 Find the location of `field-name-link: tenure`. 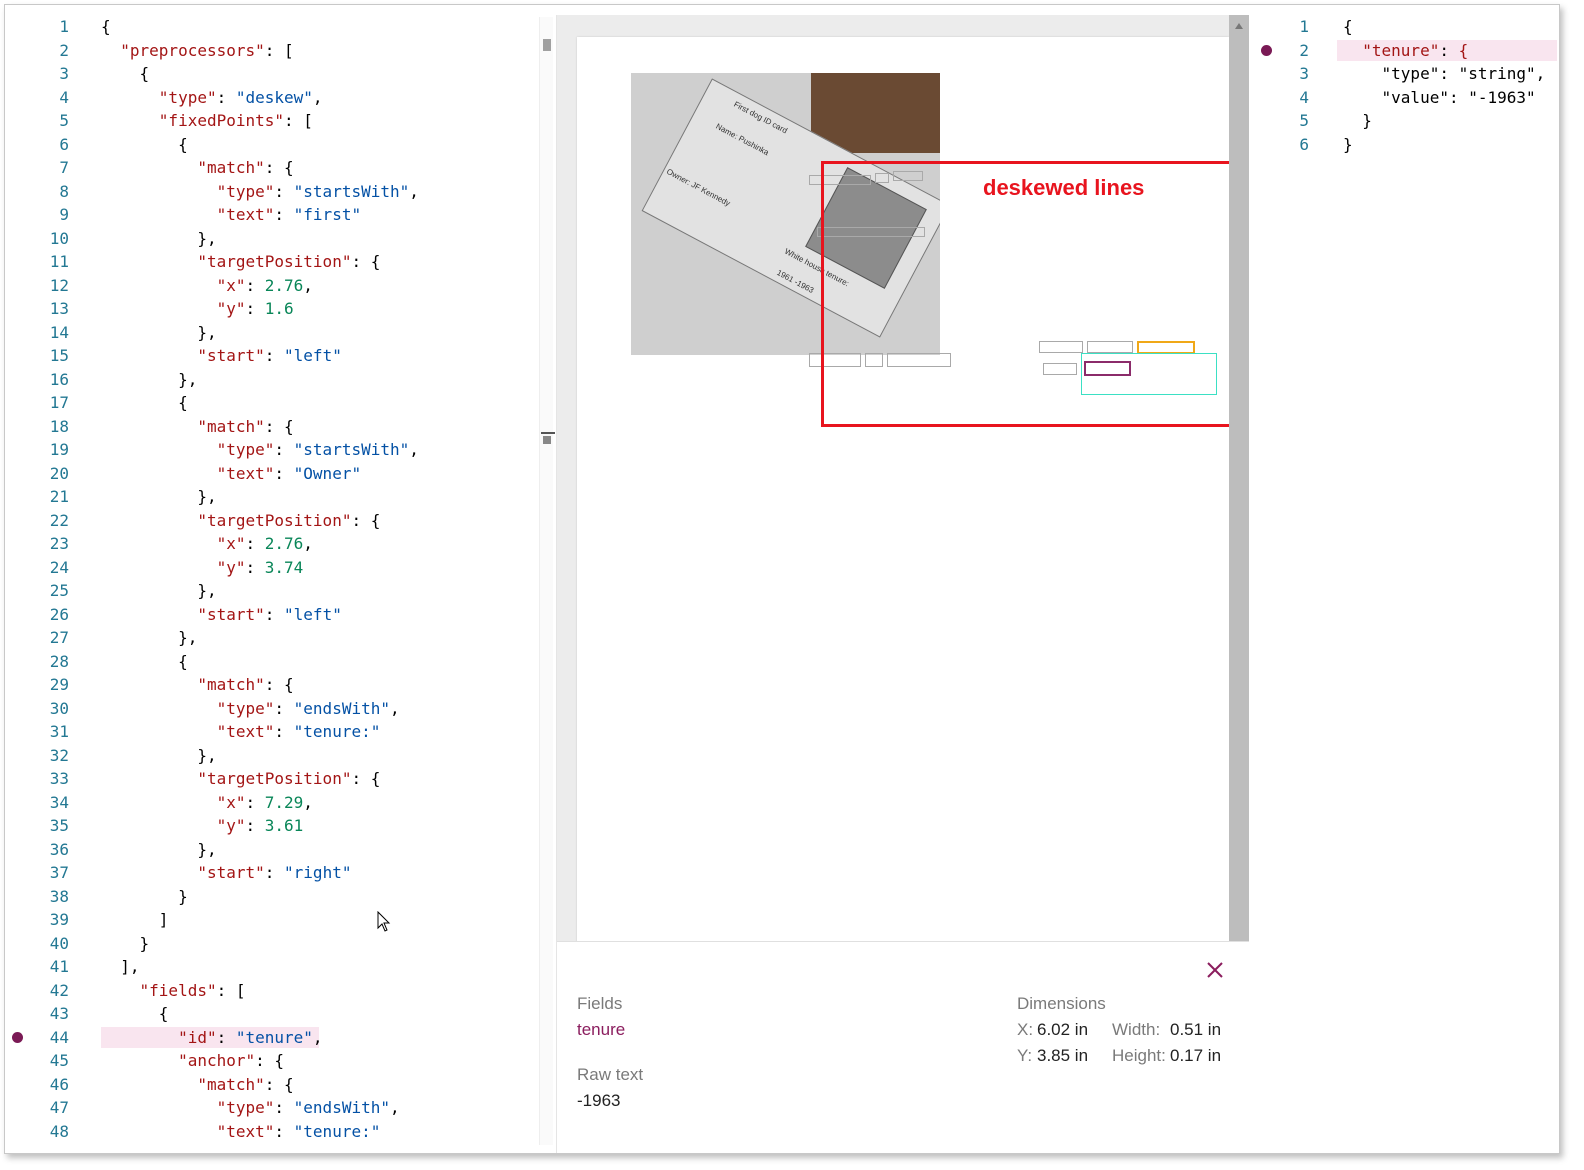

field-name-link: tenure is located at coordinates (601, 1030).